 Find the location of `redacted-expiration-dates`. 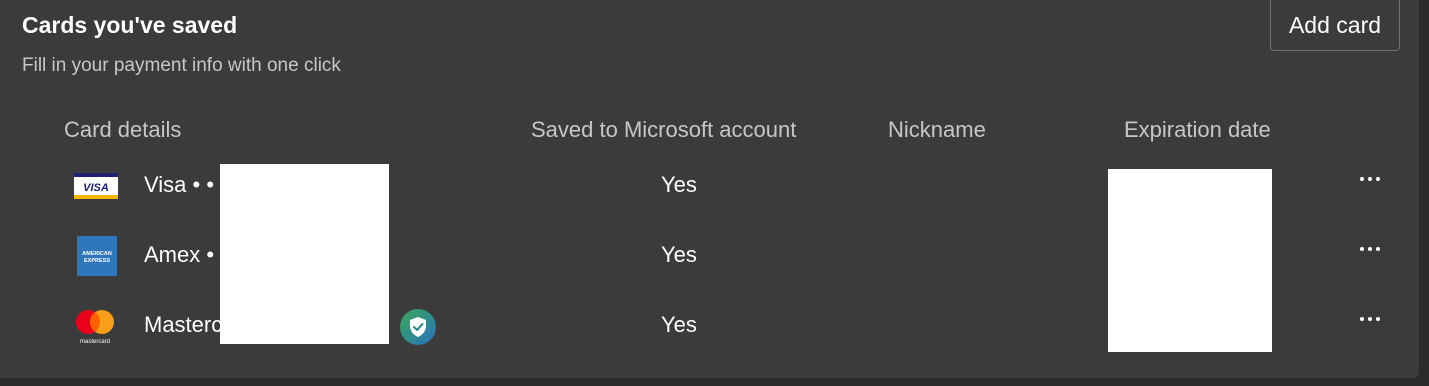

redacted-expiration-dates is located at coordinates (1190, 260).